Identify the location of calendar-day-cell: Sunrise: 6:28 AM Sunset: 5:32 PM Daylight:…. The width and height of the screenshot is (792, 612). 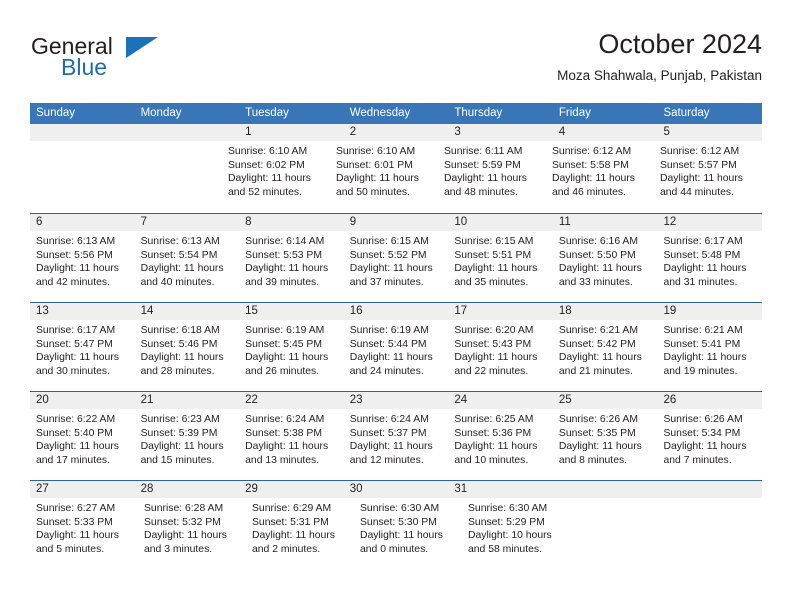
(192, 525).